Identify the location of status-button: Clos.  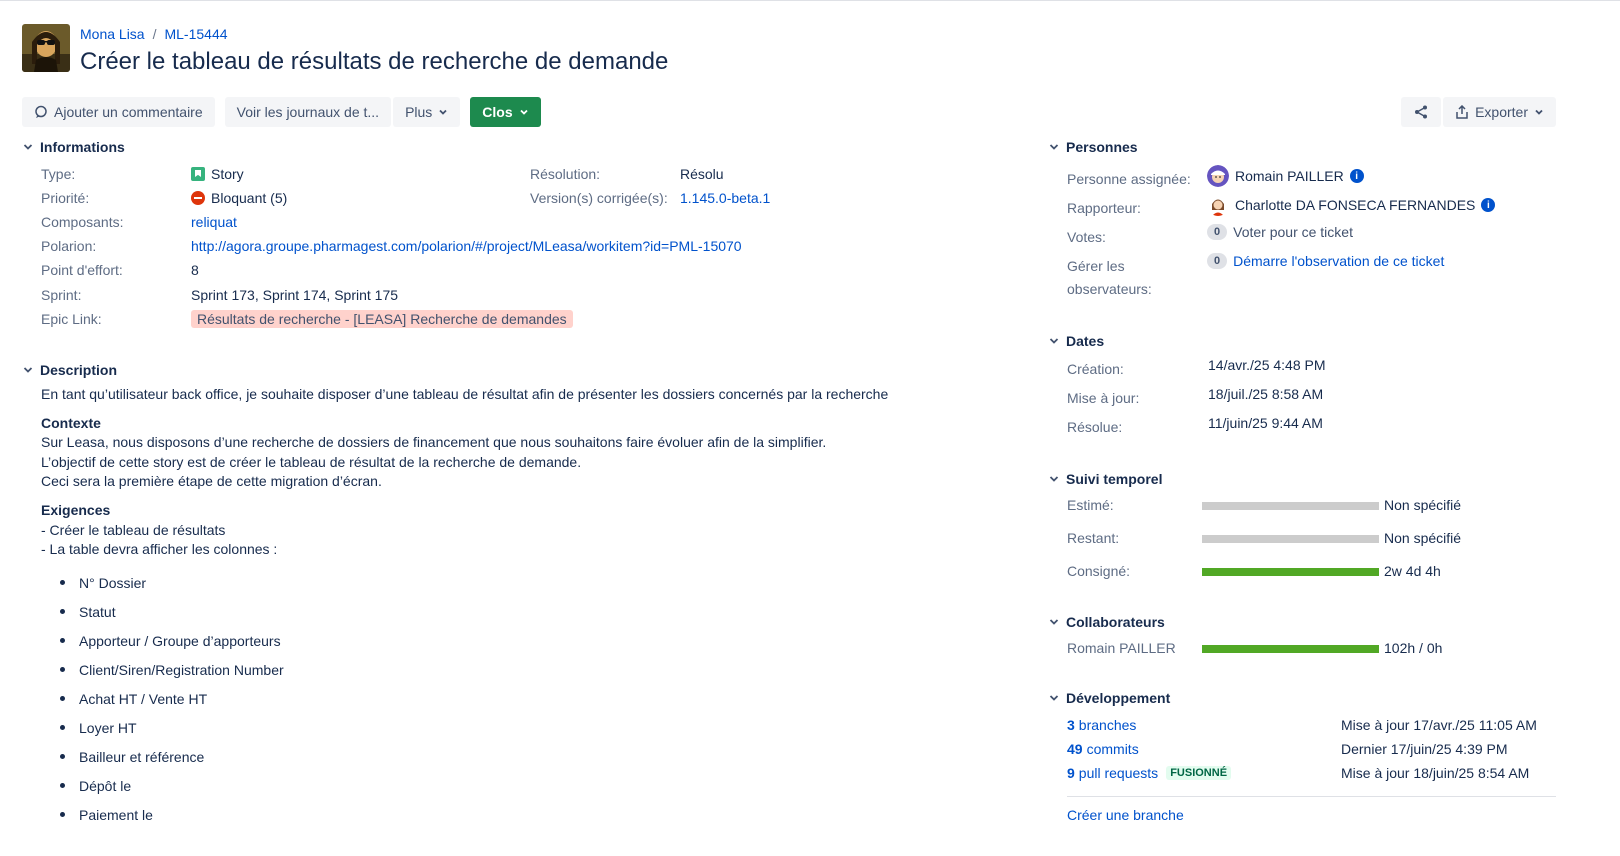
(505, 112).